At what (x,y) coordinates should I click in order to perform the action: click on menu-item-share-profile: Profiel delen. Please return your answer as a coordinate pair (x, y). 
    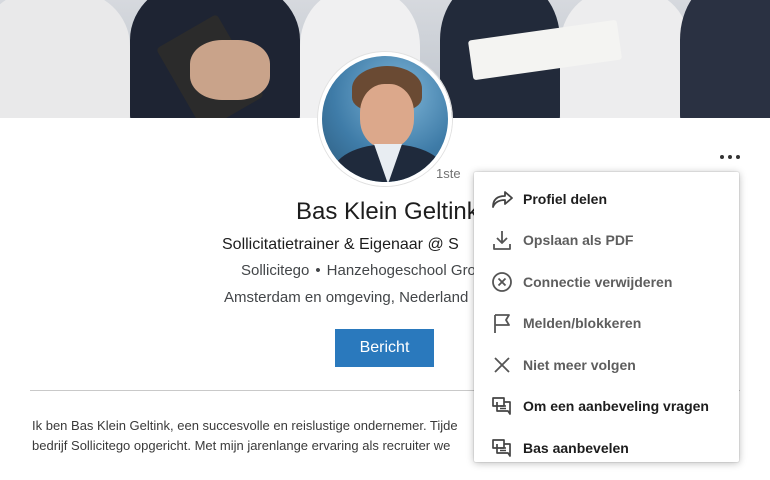
    Looking at the image, I should click on (606, 199).